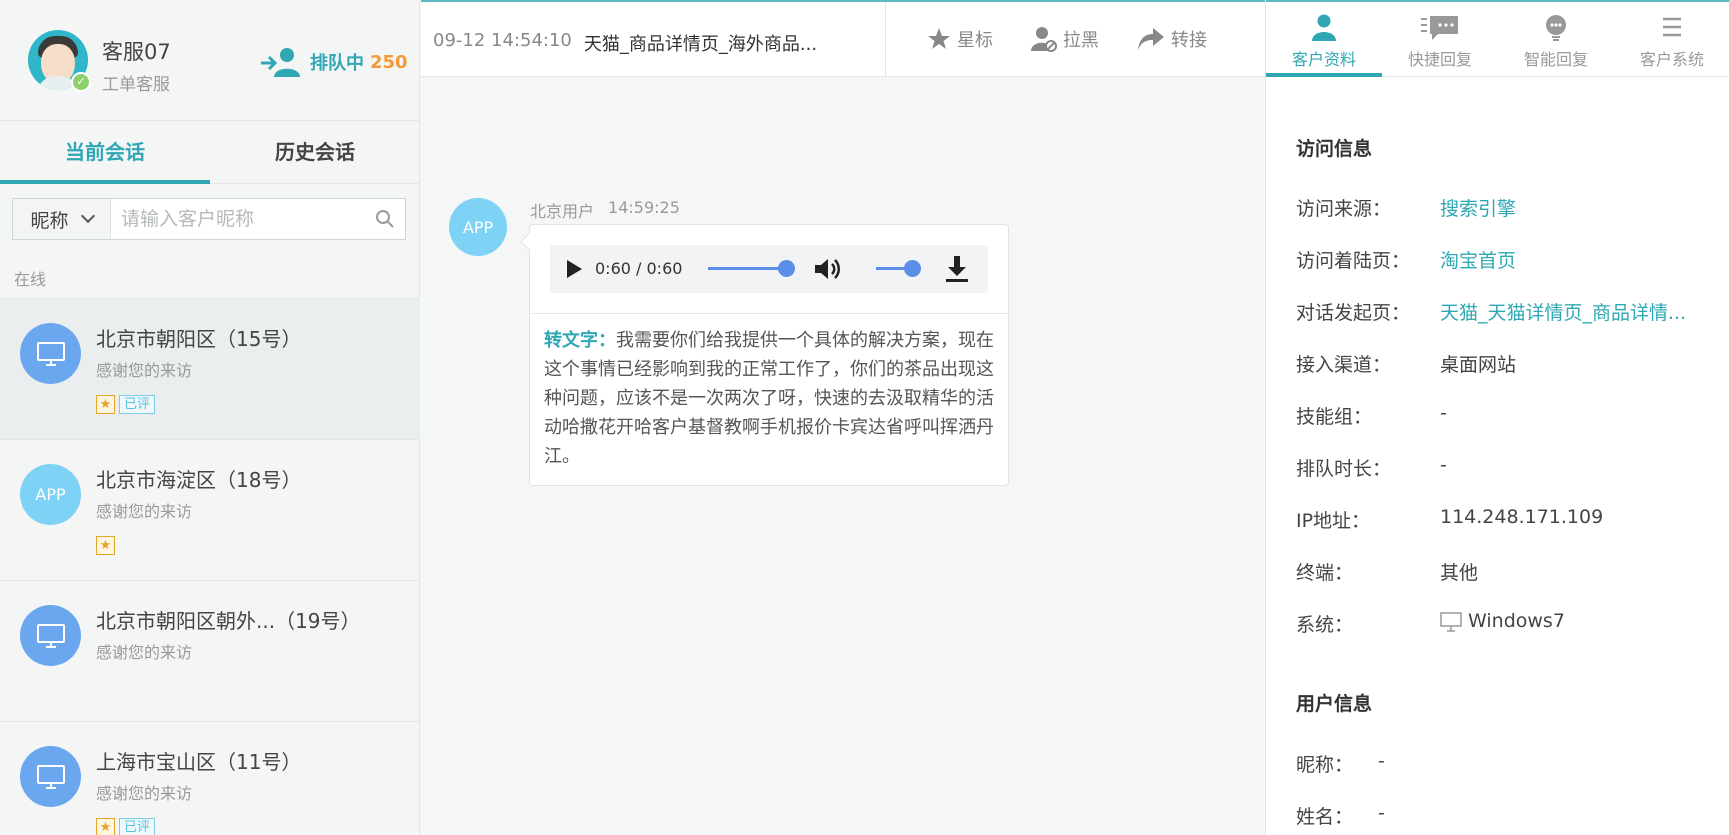 The image size is (1729, 835). What do you see at coordinates (385, 219) in the screenshot?
I see `search-icon` at bounding box center [385, 219].